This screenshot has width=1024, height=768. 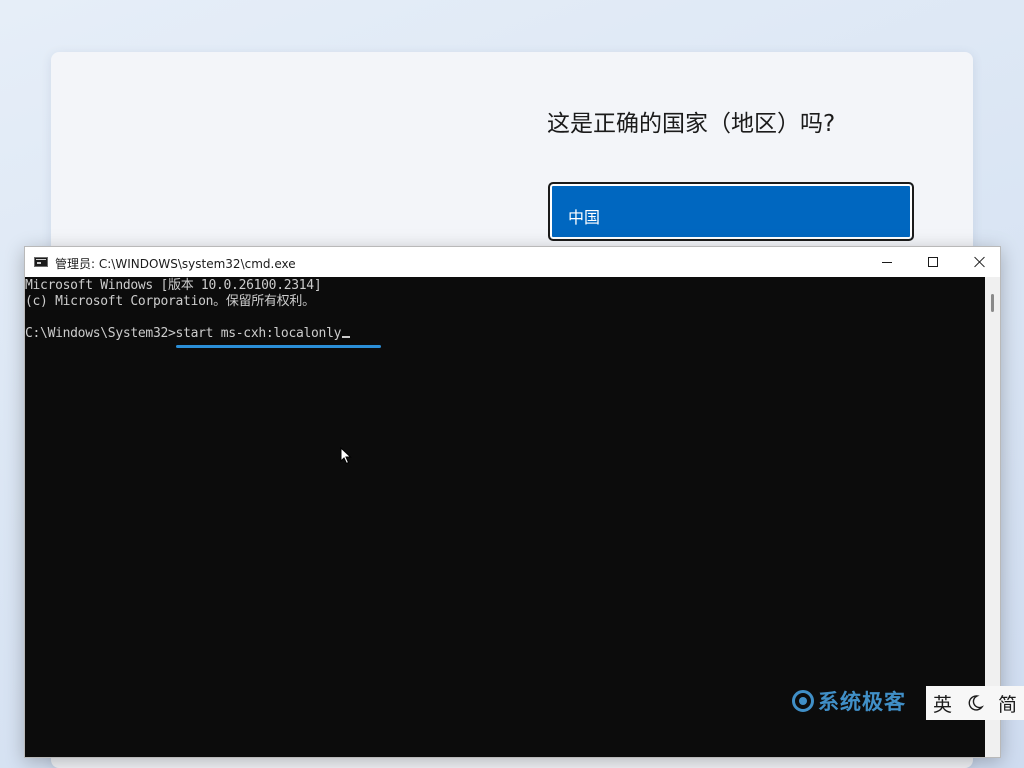 I want to click on text-cursor, so click(x=346, y=337).